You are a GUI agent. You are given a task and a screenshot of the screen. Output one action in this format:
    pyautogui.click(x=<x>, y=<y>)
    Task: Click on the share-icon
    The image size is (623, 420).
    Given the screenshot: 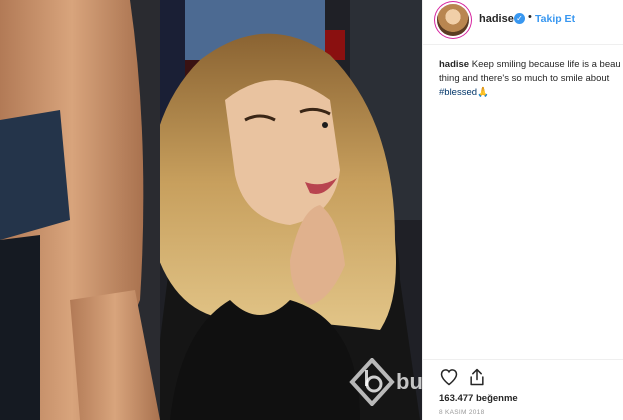 What is the action you would take?
    pyautogui.click(x=477, y=377)
    